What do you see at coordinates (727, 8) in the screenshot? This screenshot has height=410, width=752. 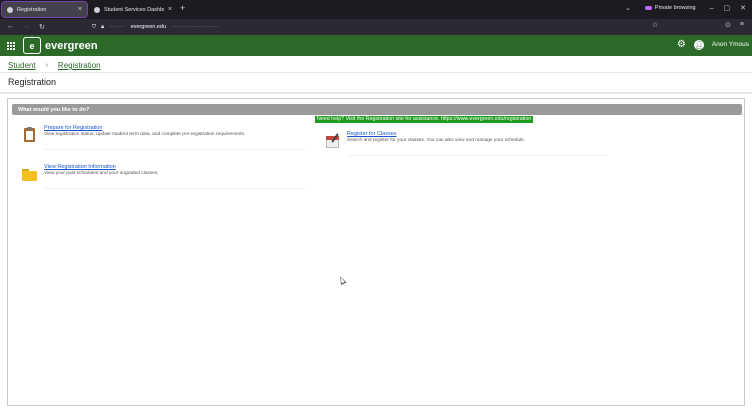 I see `maximize-icon: ▢` at bounding box center [727, 8].